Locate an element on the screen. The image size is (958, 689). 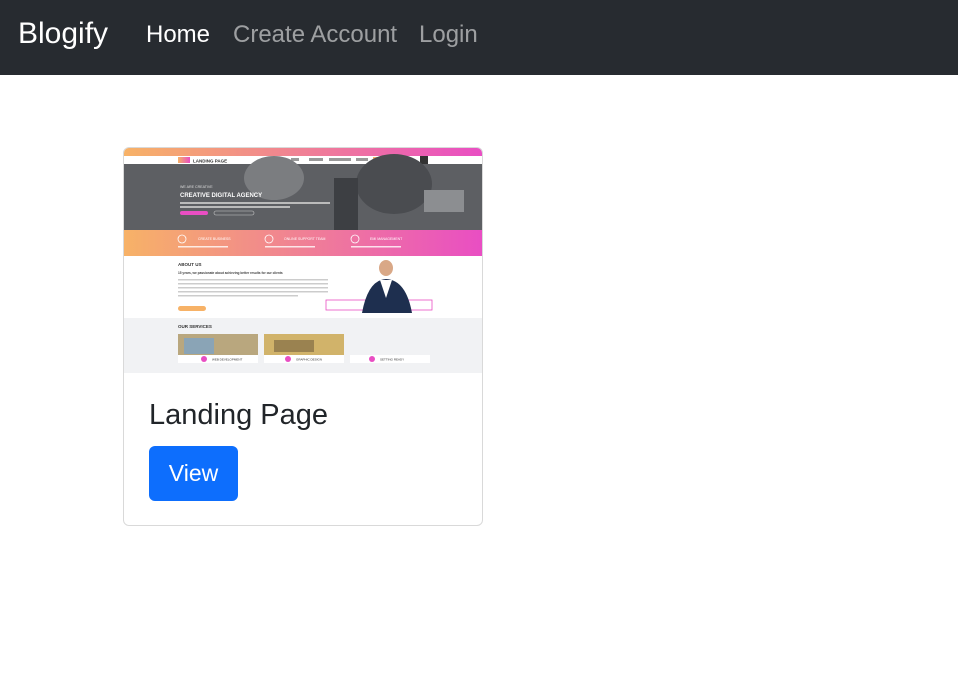
svg-text: WEB DEVELOPMENT is located at coordinates (227, 360).